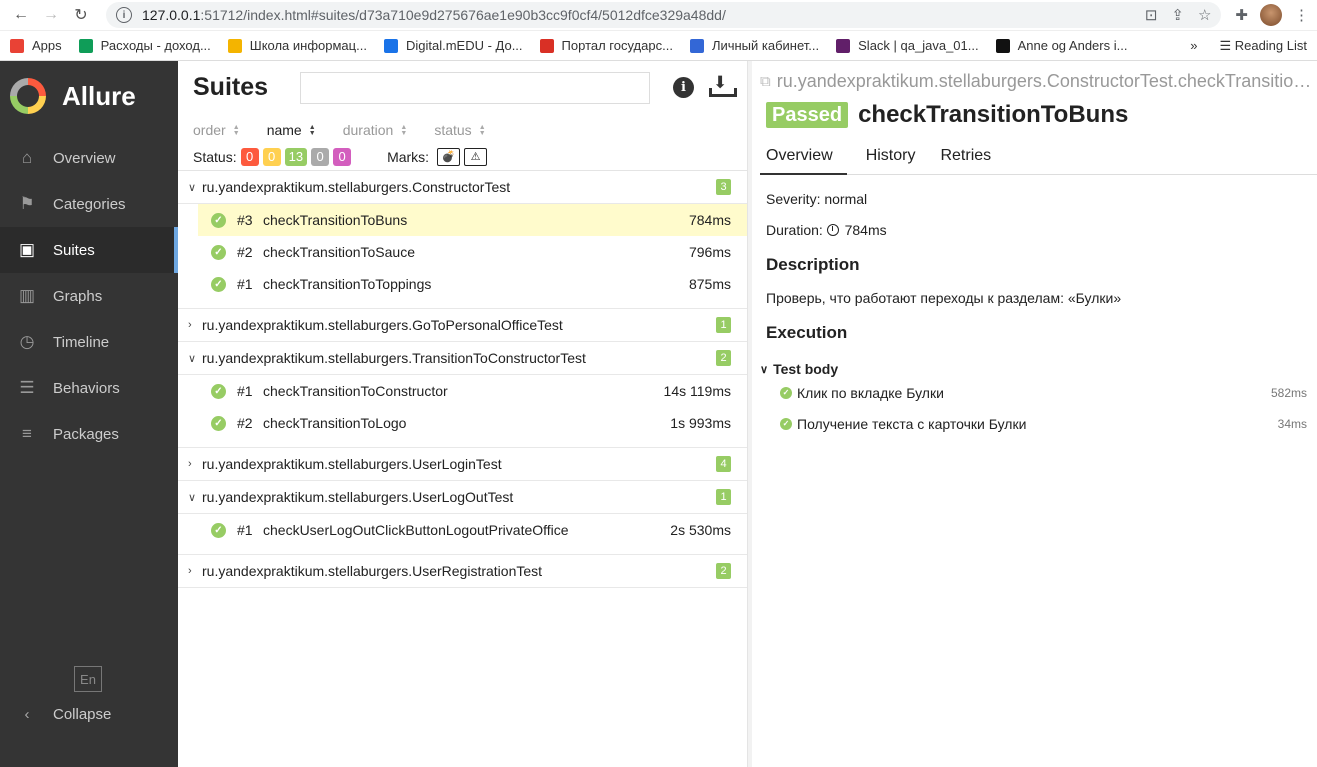 This screenshot has width=1317, height=767. Describe the element at coordinates (1151, 15) in the screenshot. I see `translate-icon: ⊡` at that location.